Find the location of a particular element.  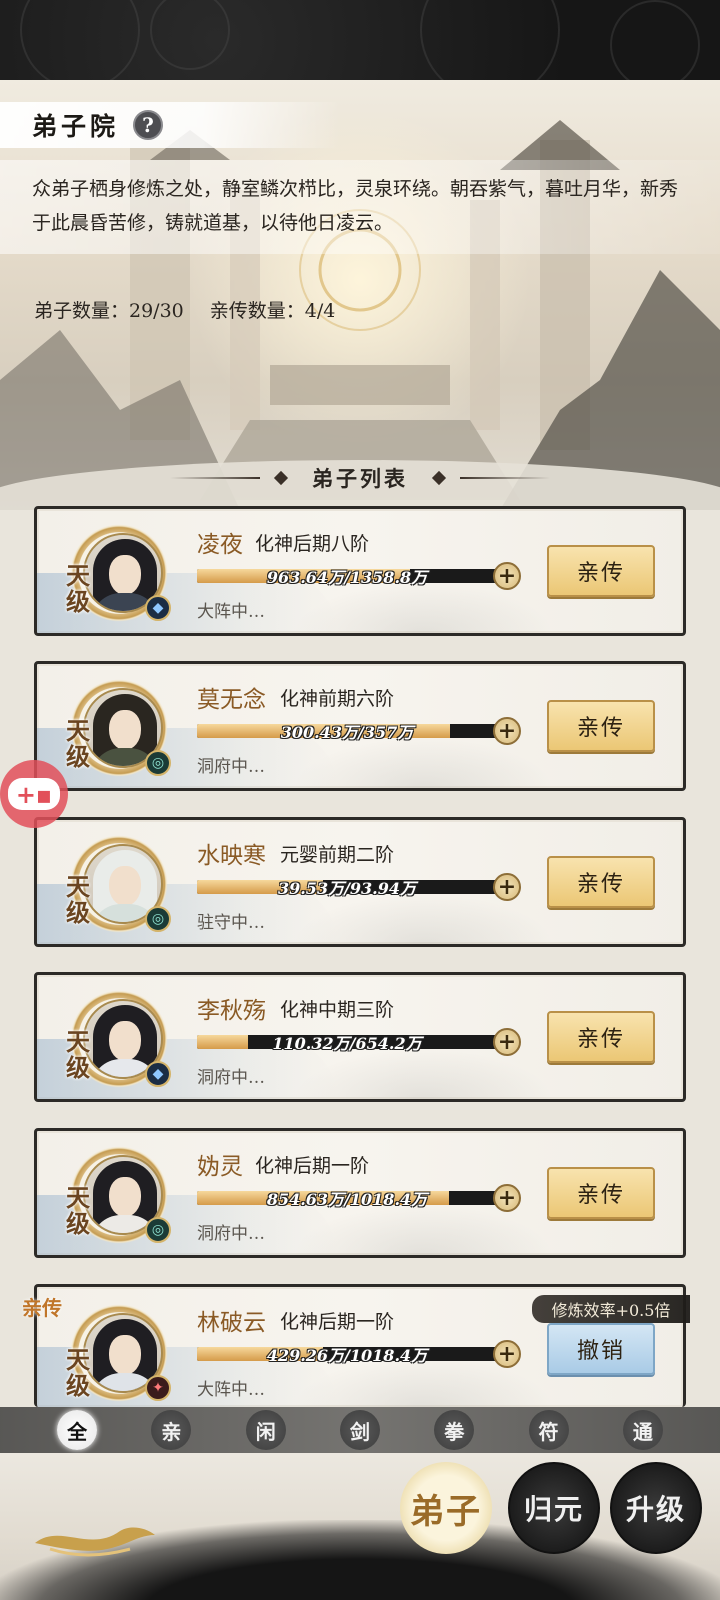

disciple-card: 天级 ◎ 莫无念 化神前期六阶 300.43万/357万 + 洞府中… 亲传 is located at coordinates (360, 726).